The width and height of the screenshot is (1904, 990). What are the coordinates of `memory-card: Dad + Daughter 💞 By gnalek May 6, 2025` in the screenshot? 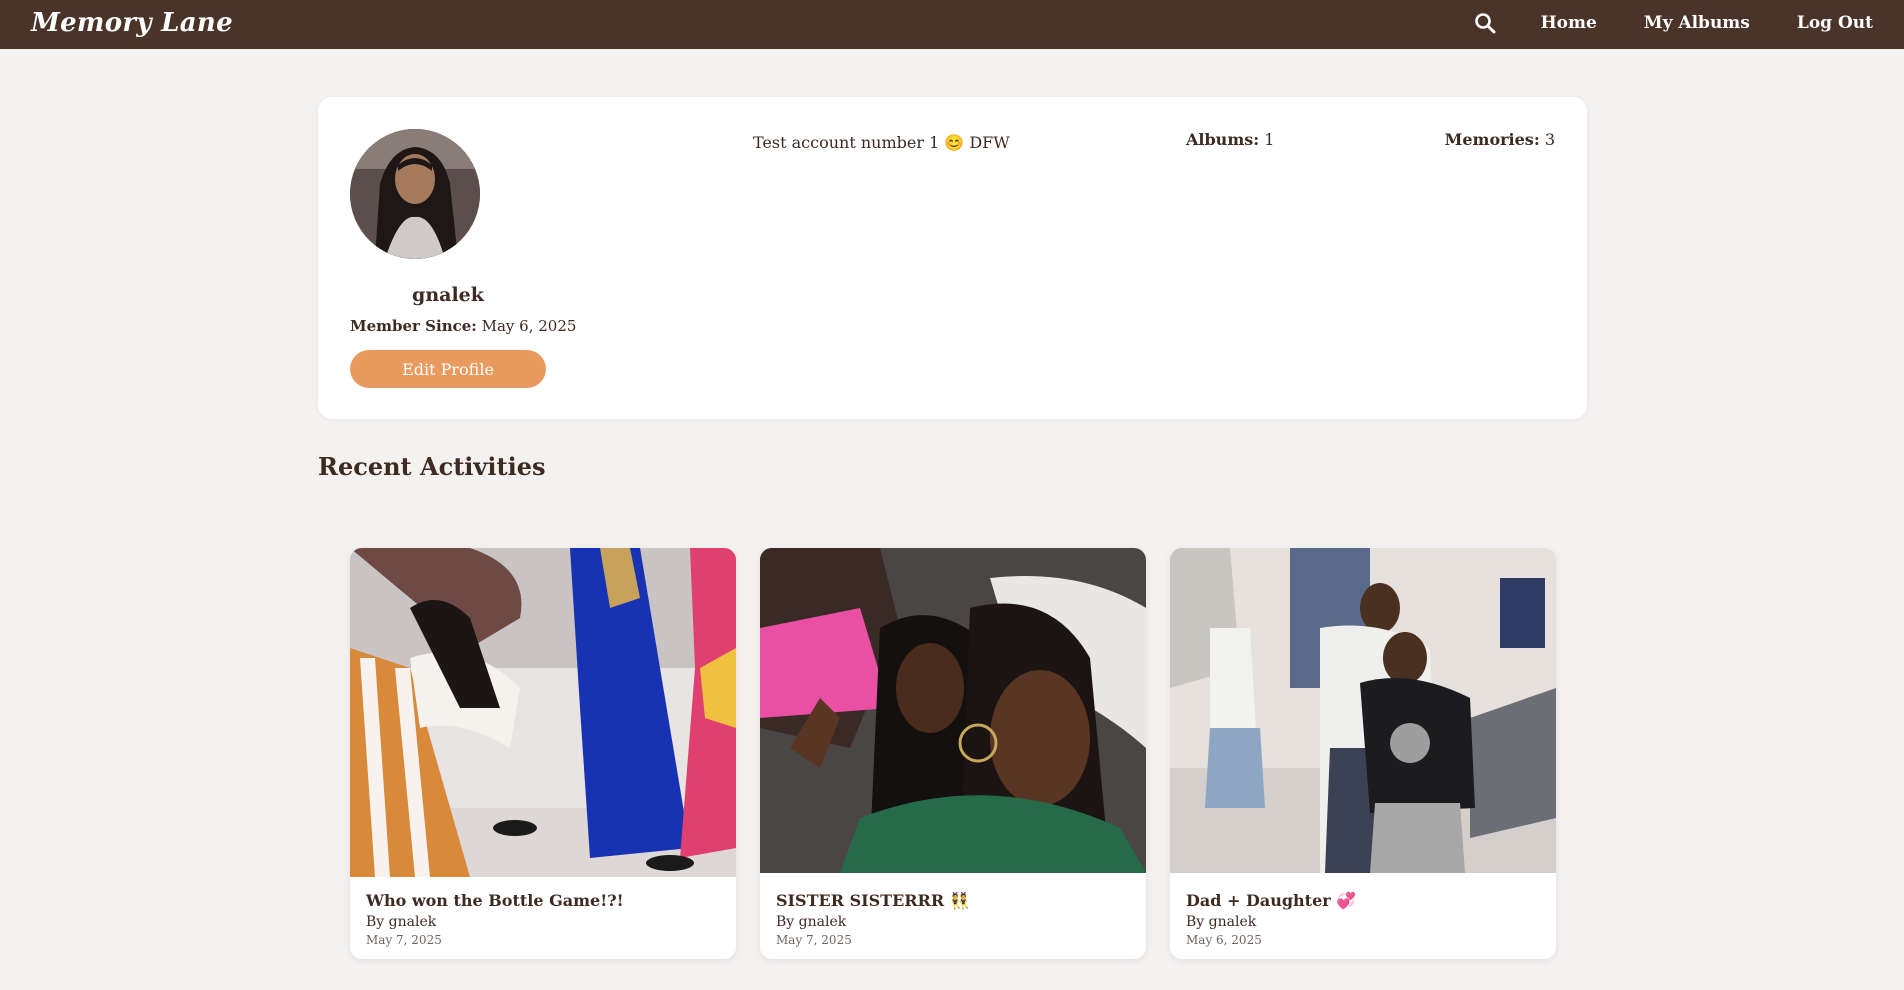 It's located at (1363, 753).